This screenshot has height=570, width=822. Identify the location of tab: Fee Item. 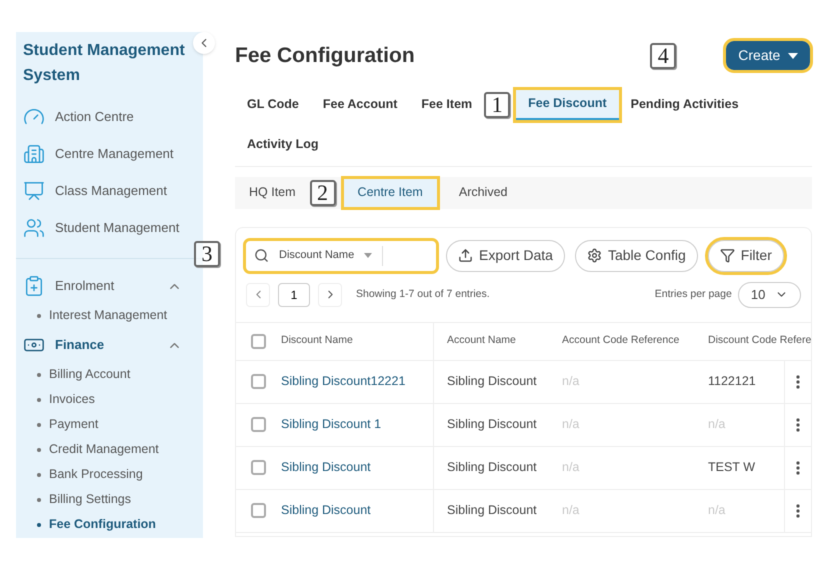
(446, 105).